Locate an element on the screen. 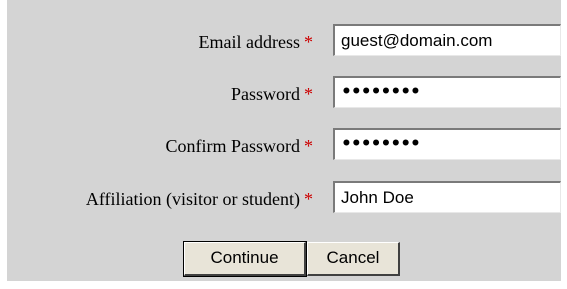 This screenshot has width=567, height=289. confirm-password-field: •••••••• is located at coordinates (447, 144).